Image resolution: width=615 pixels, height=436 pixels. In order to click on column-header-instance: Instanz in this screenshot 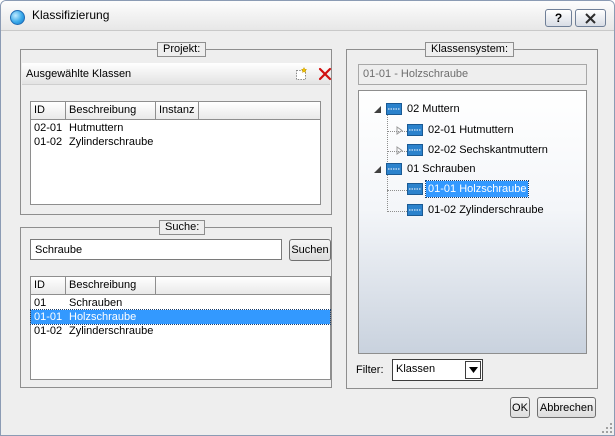, I will do `click(177, 110)`.